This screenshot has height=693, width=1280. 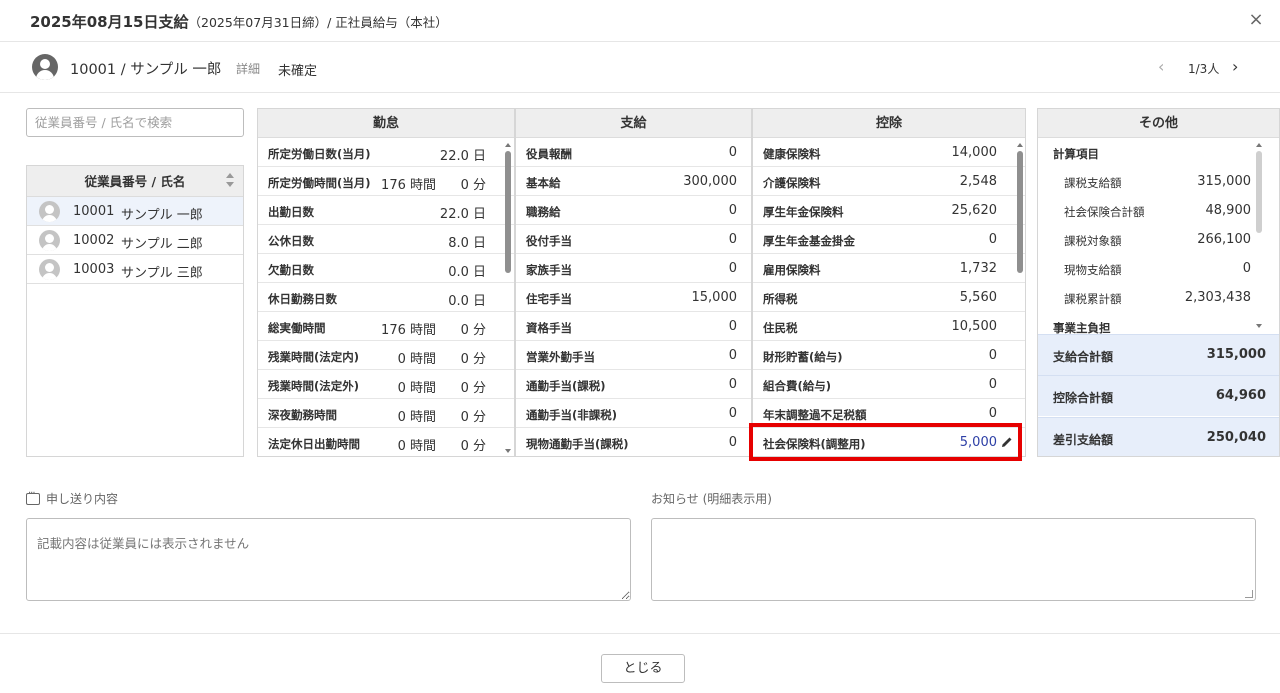 What do you see at coordinates (633, 210) in the screenshot?
I see `payment-row: 職務給 0` at bounding box center [633, 210].